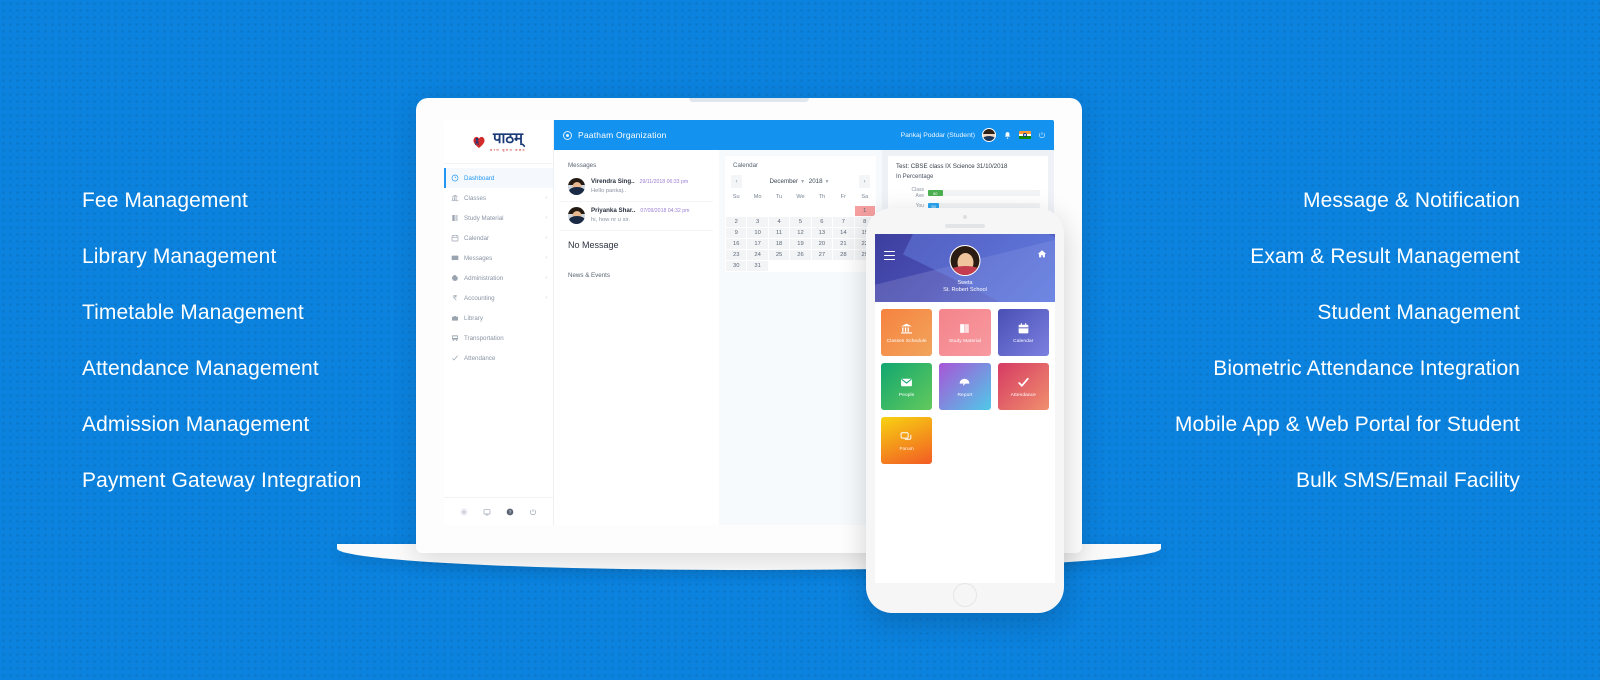  What do you see at coordinates (800, 244) in the screenshot?
I see `calendar-day-cell: 19` at bounding box center [800, 244].